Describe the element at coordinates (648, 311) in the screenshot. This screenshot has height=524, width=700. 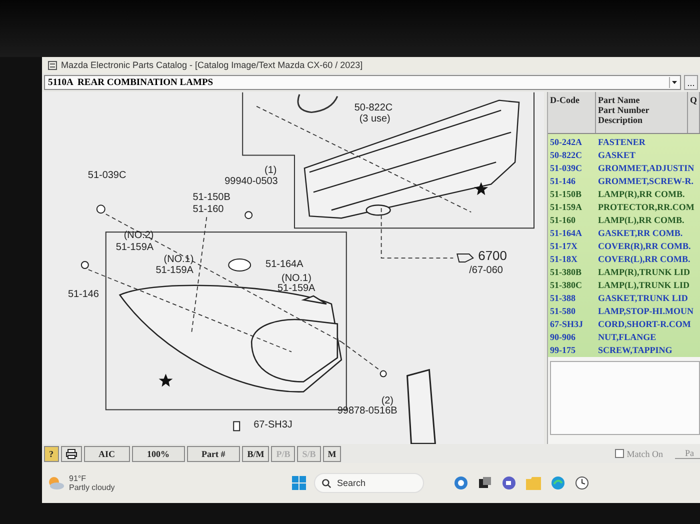
I see `part-name-cell: LAMP,STOP-HI.MOUN` at that location.